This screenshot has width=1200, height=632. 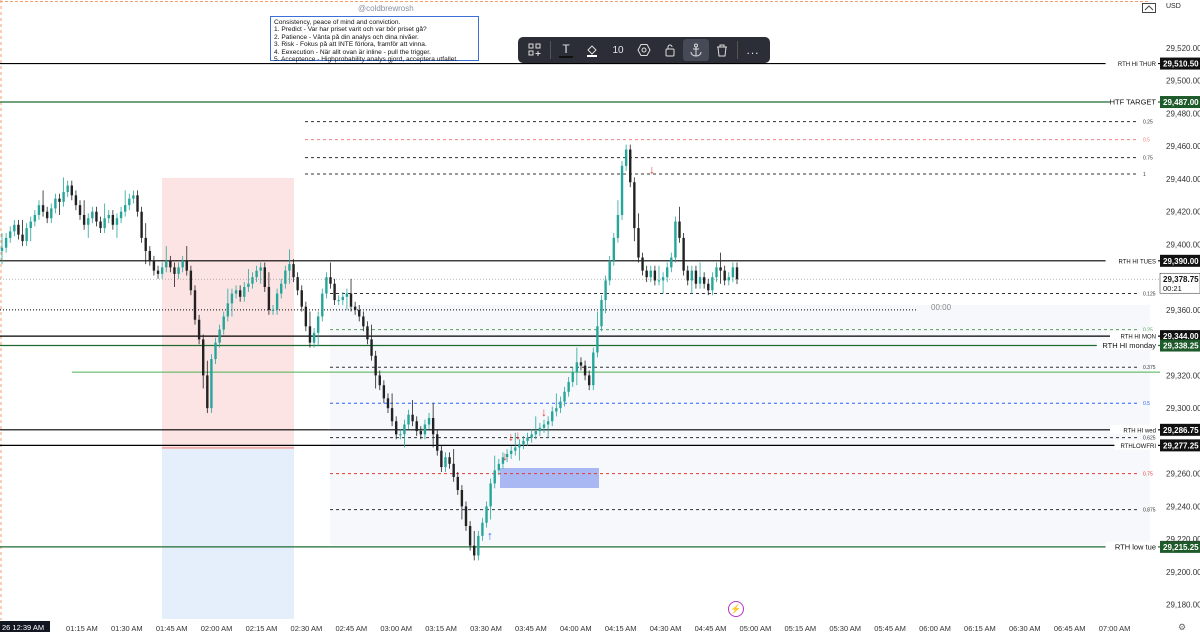 What do you see at coordinates (592, 50) in the screenshot?
I see `fill-bucket-icon` at bounding box center [592, 50].